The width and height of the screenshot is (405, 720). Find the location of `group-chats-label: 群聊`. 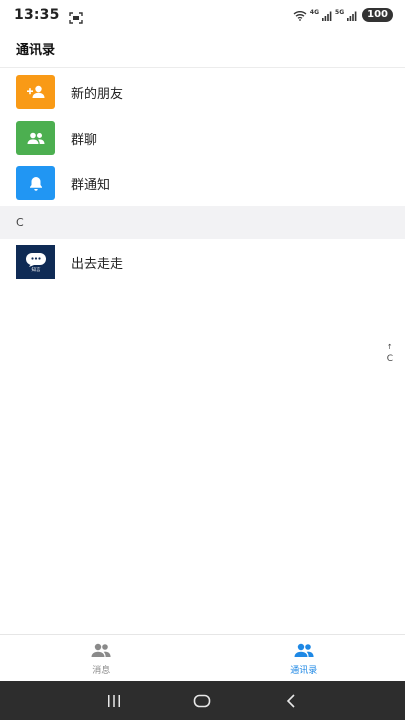

group-chats-label: 群聊 is located at coordinates (84, 140).